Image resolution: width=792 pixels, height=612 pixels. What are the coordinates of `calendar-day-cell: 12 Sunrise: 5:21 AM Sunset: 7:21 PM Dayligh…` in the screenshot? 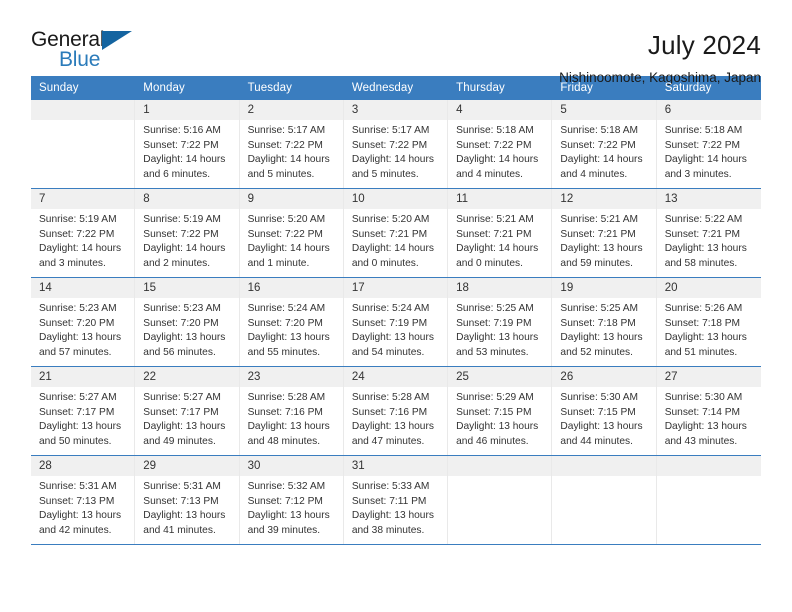 It's located at (604, 233).